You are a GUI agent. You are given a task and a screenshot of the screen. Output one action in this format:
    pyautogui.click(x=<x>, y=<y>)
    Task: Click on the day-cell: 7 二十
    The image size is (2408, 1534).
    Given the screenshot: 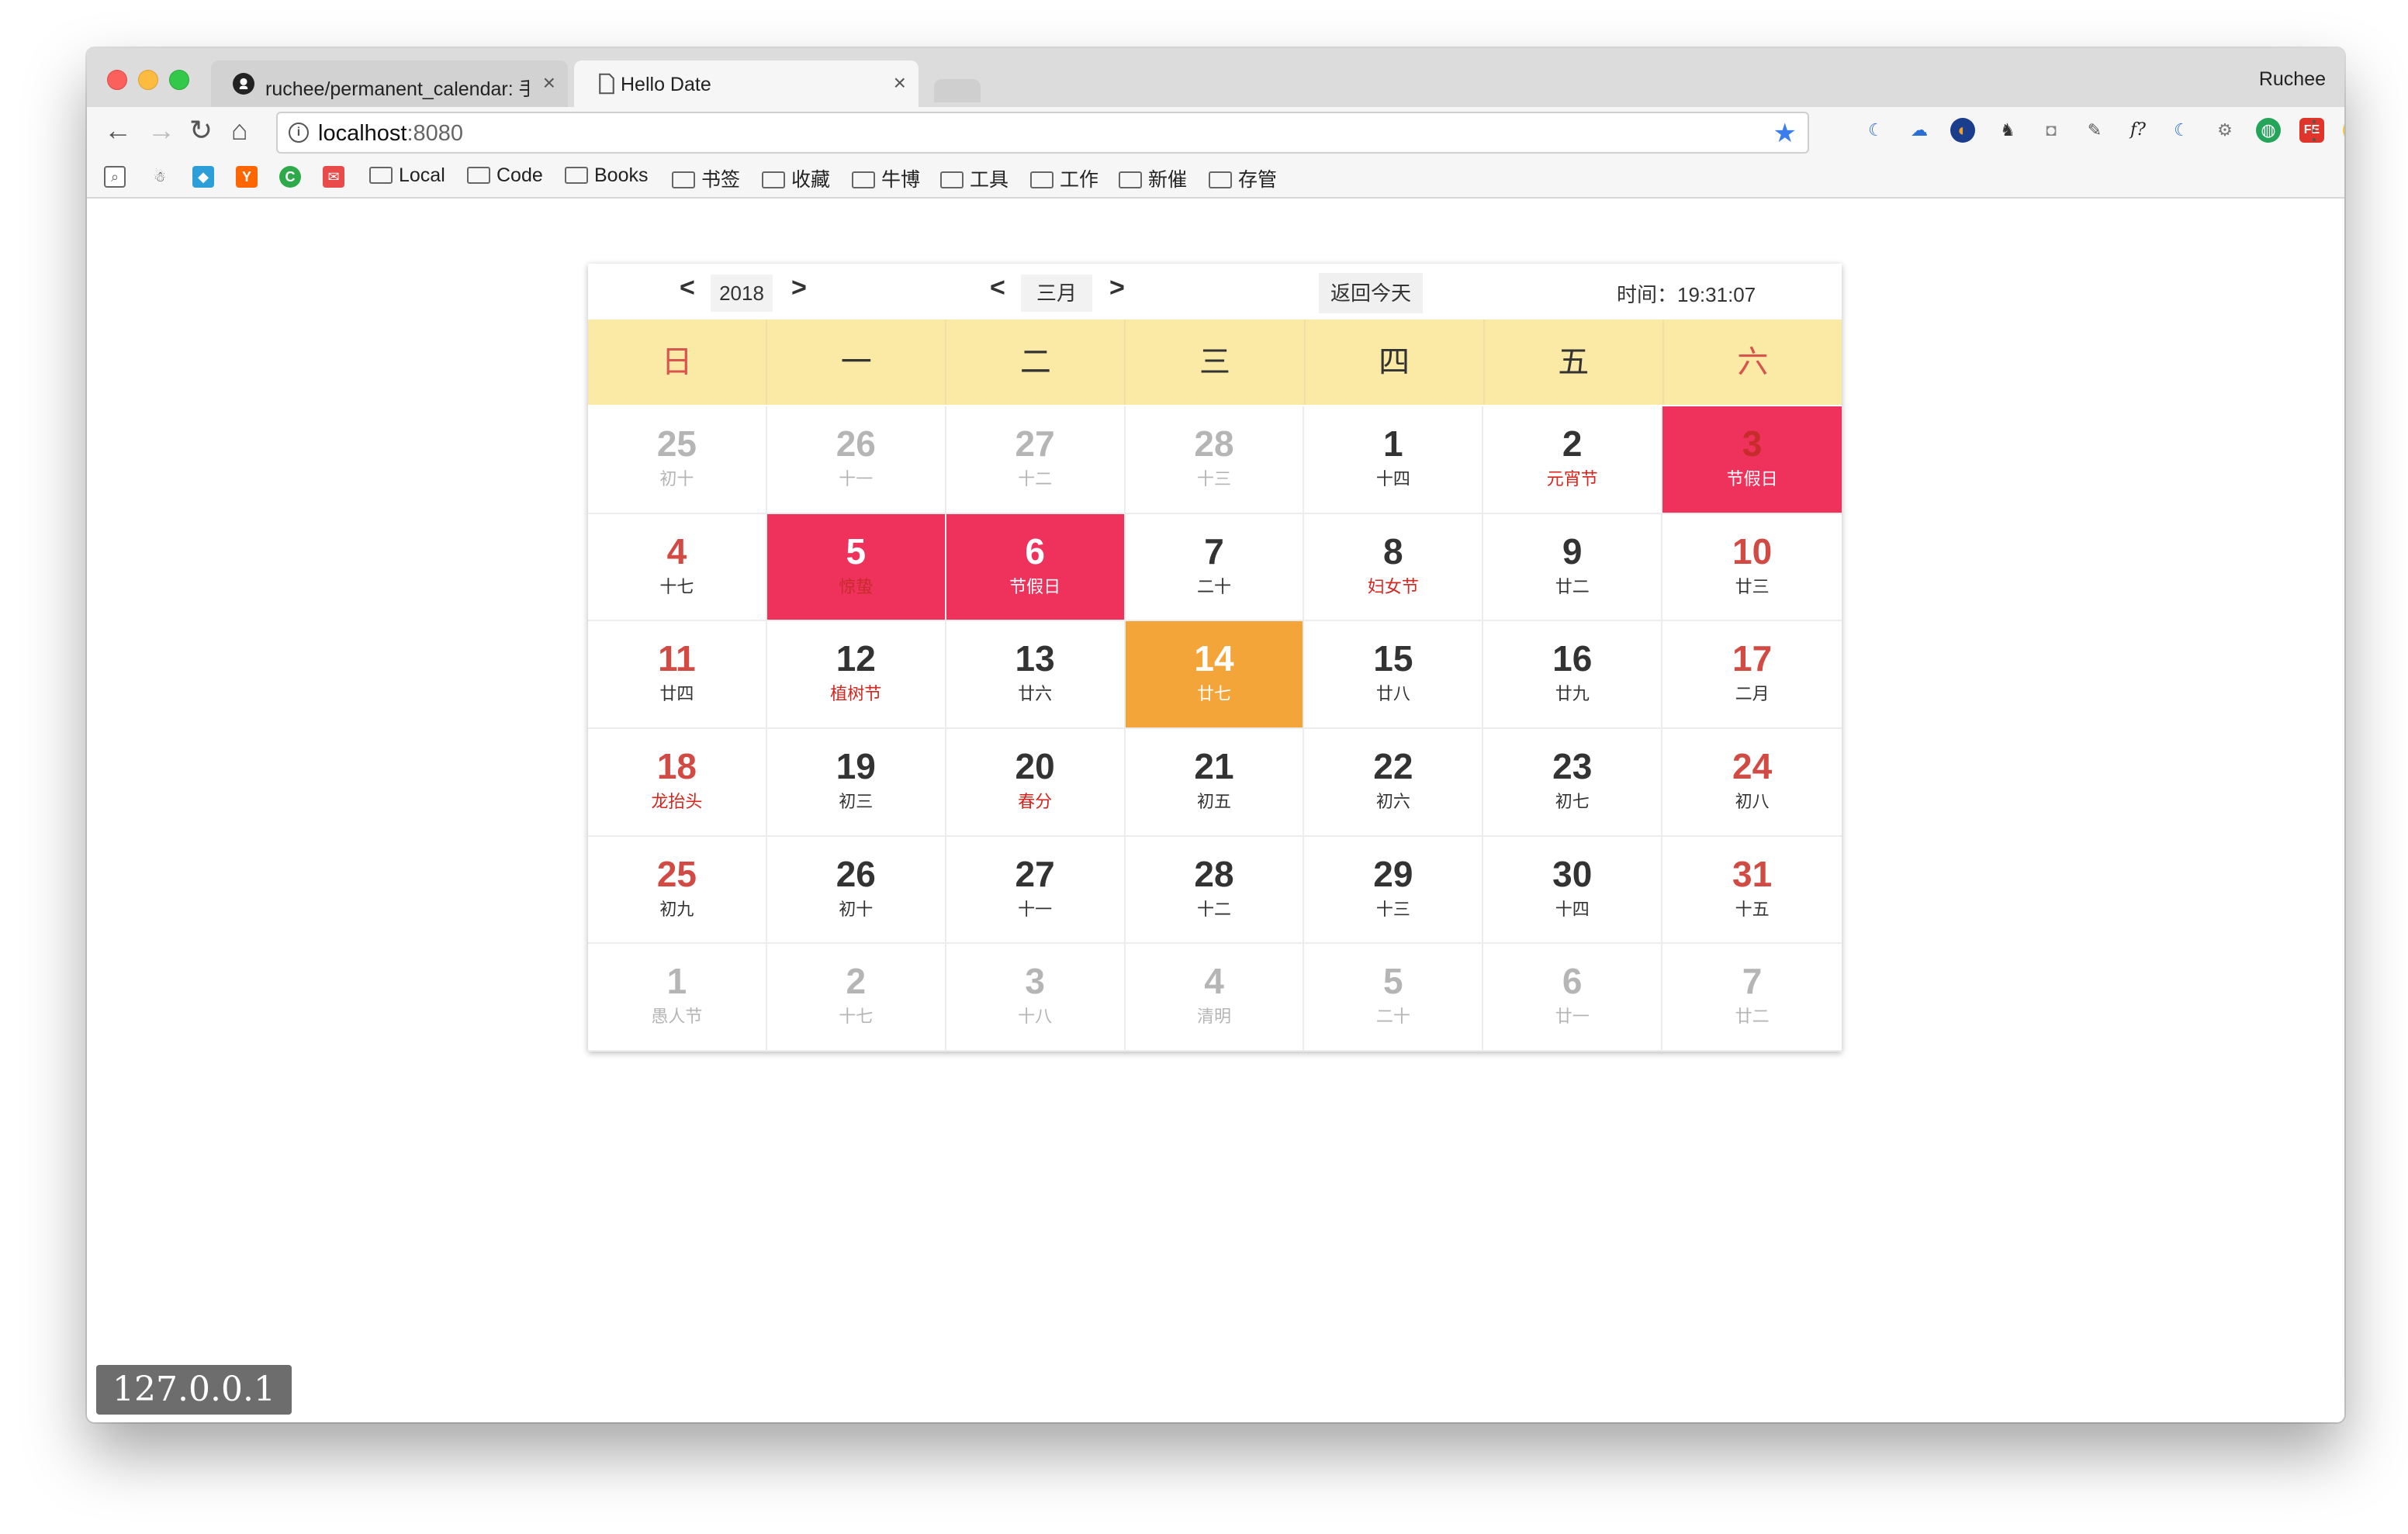 What is the action you would take?
    pyautogui.click(x=1215, y=567)
    